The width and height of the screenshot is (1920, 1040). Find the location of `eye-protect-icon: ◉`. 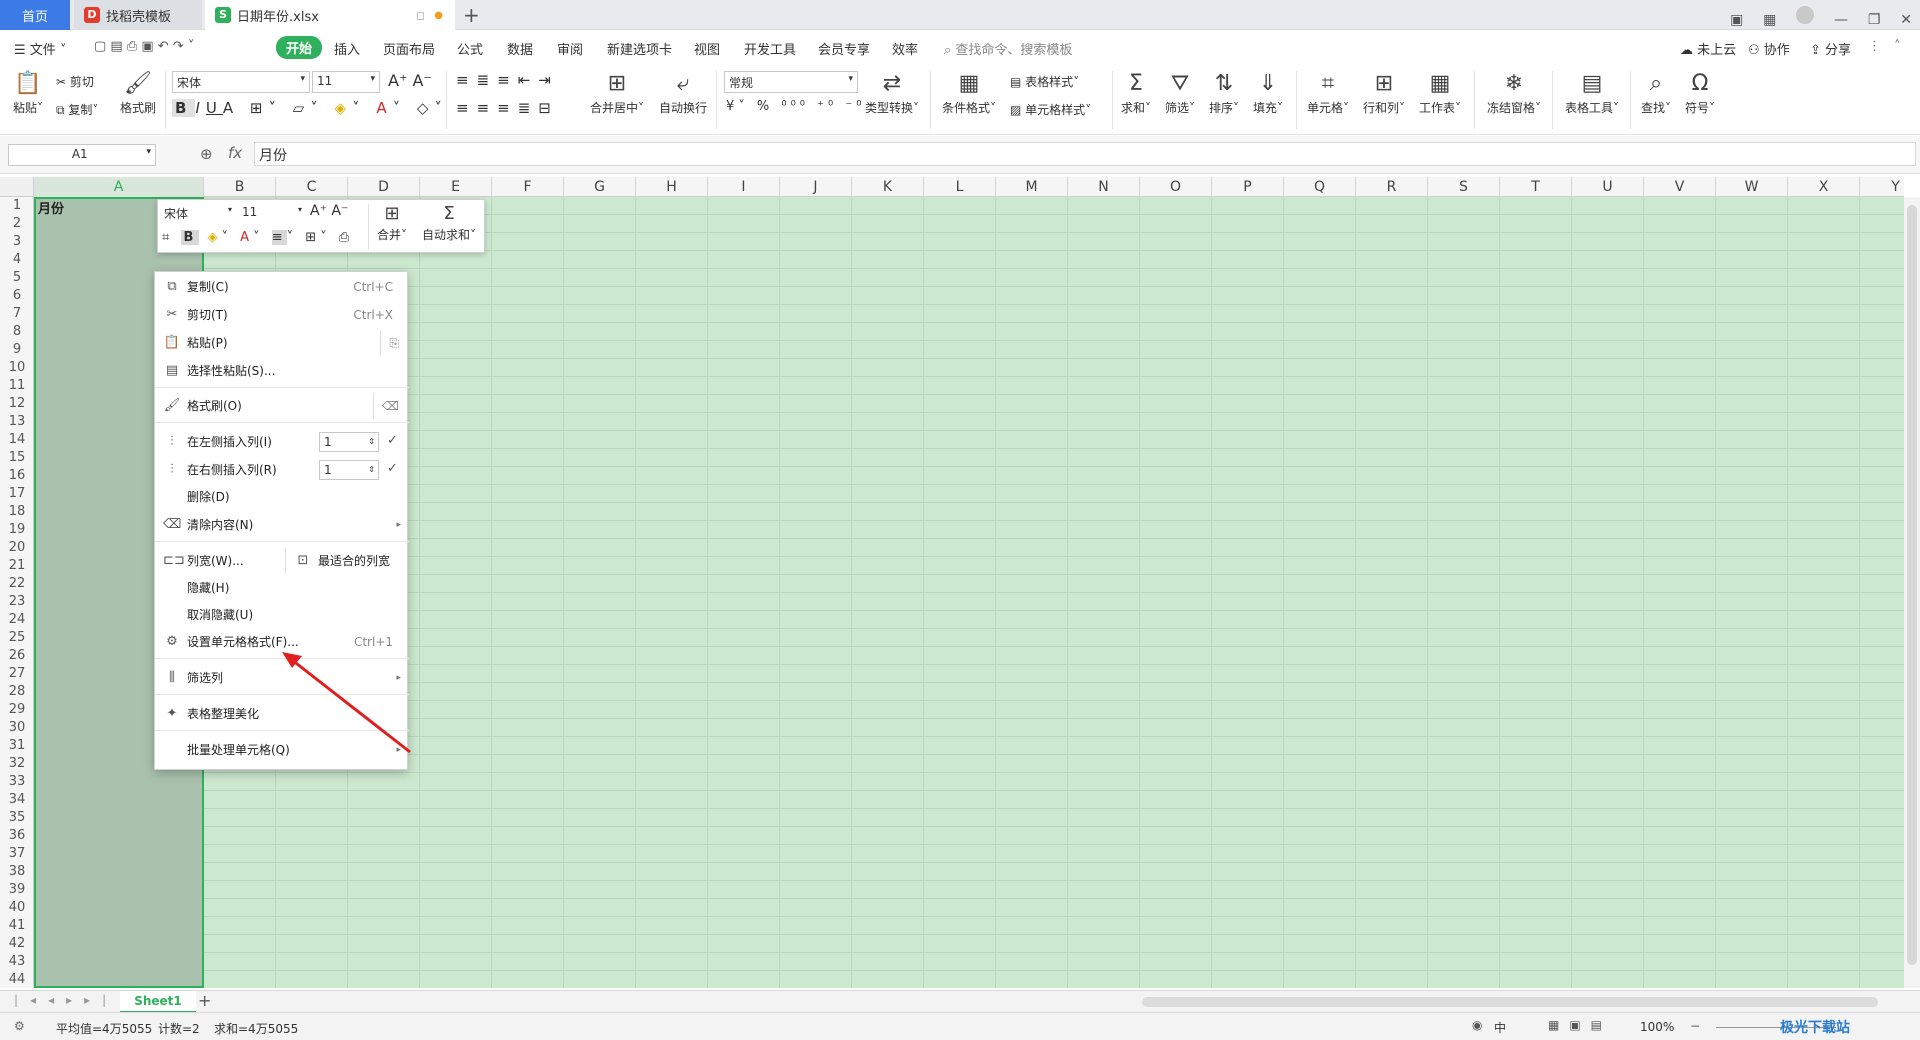

eye-protect-icon: ◉ is located at coordinates (1477, 1025).